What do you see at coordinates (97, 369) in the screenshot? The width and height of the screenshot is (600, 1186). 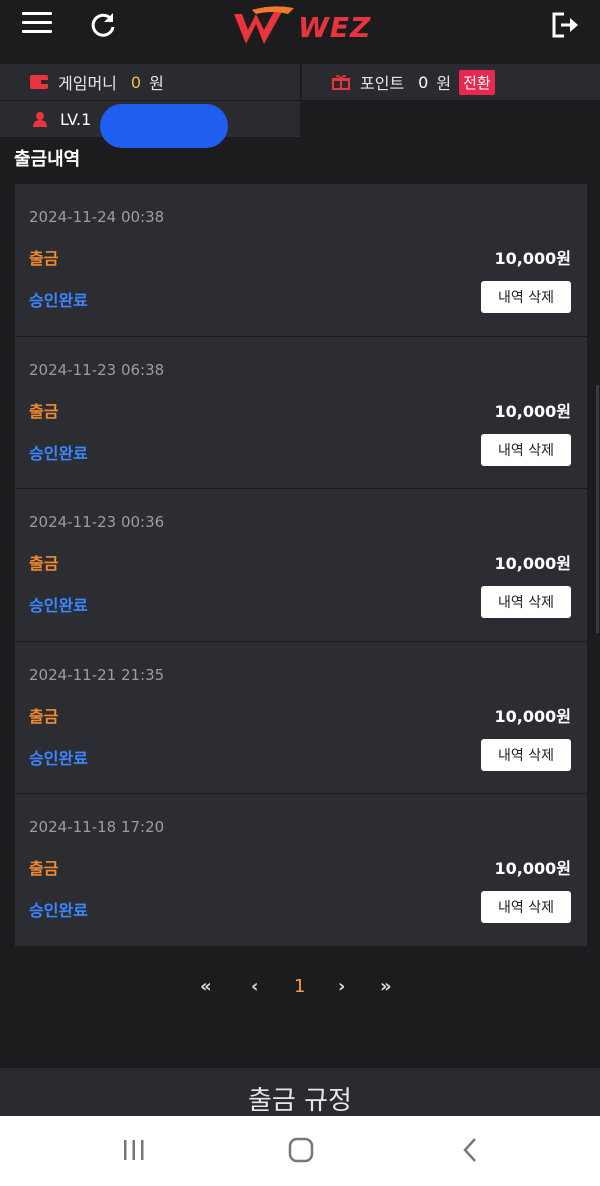 I see `record-date: 2024-11-23 06:38` at bounding box center [97, 369].